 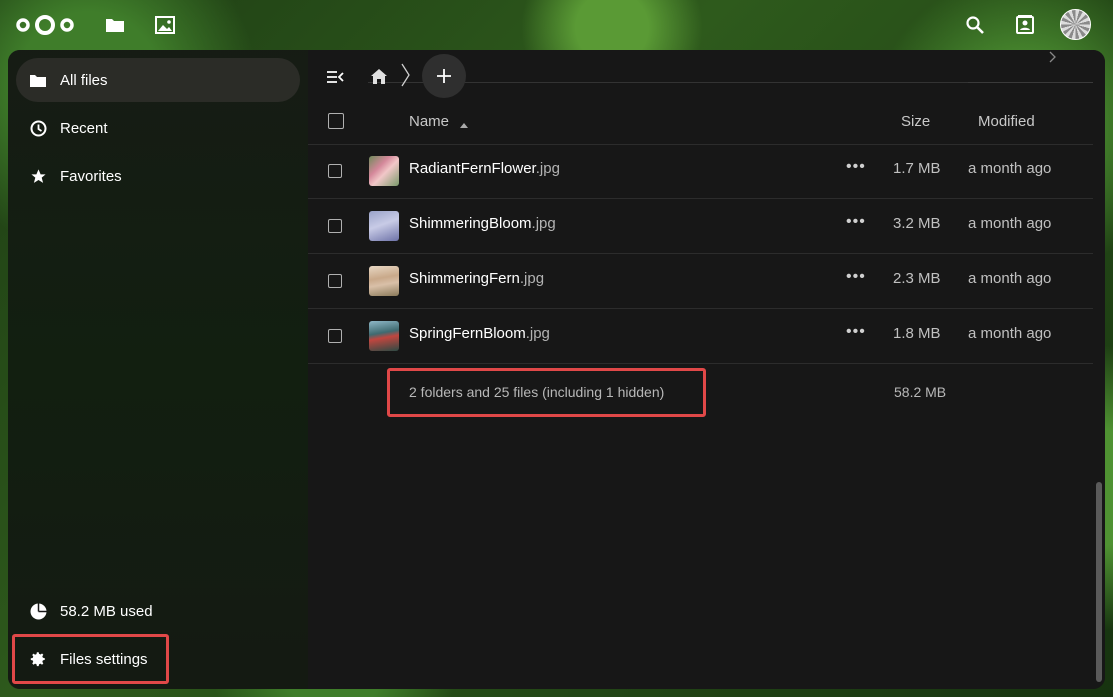 I want to click on scrolled-row-ghost, so click(x=718, y=67).